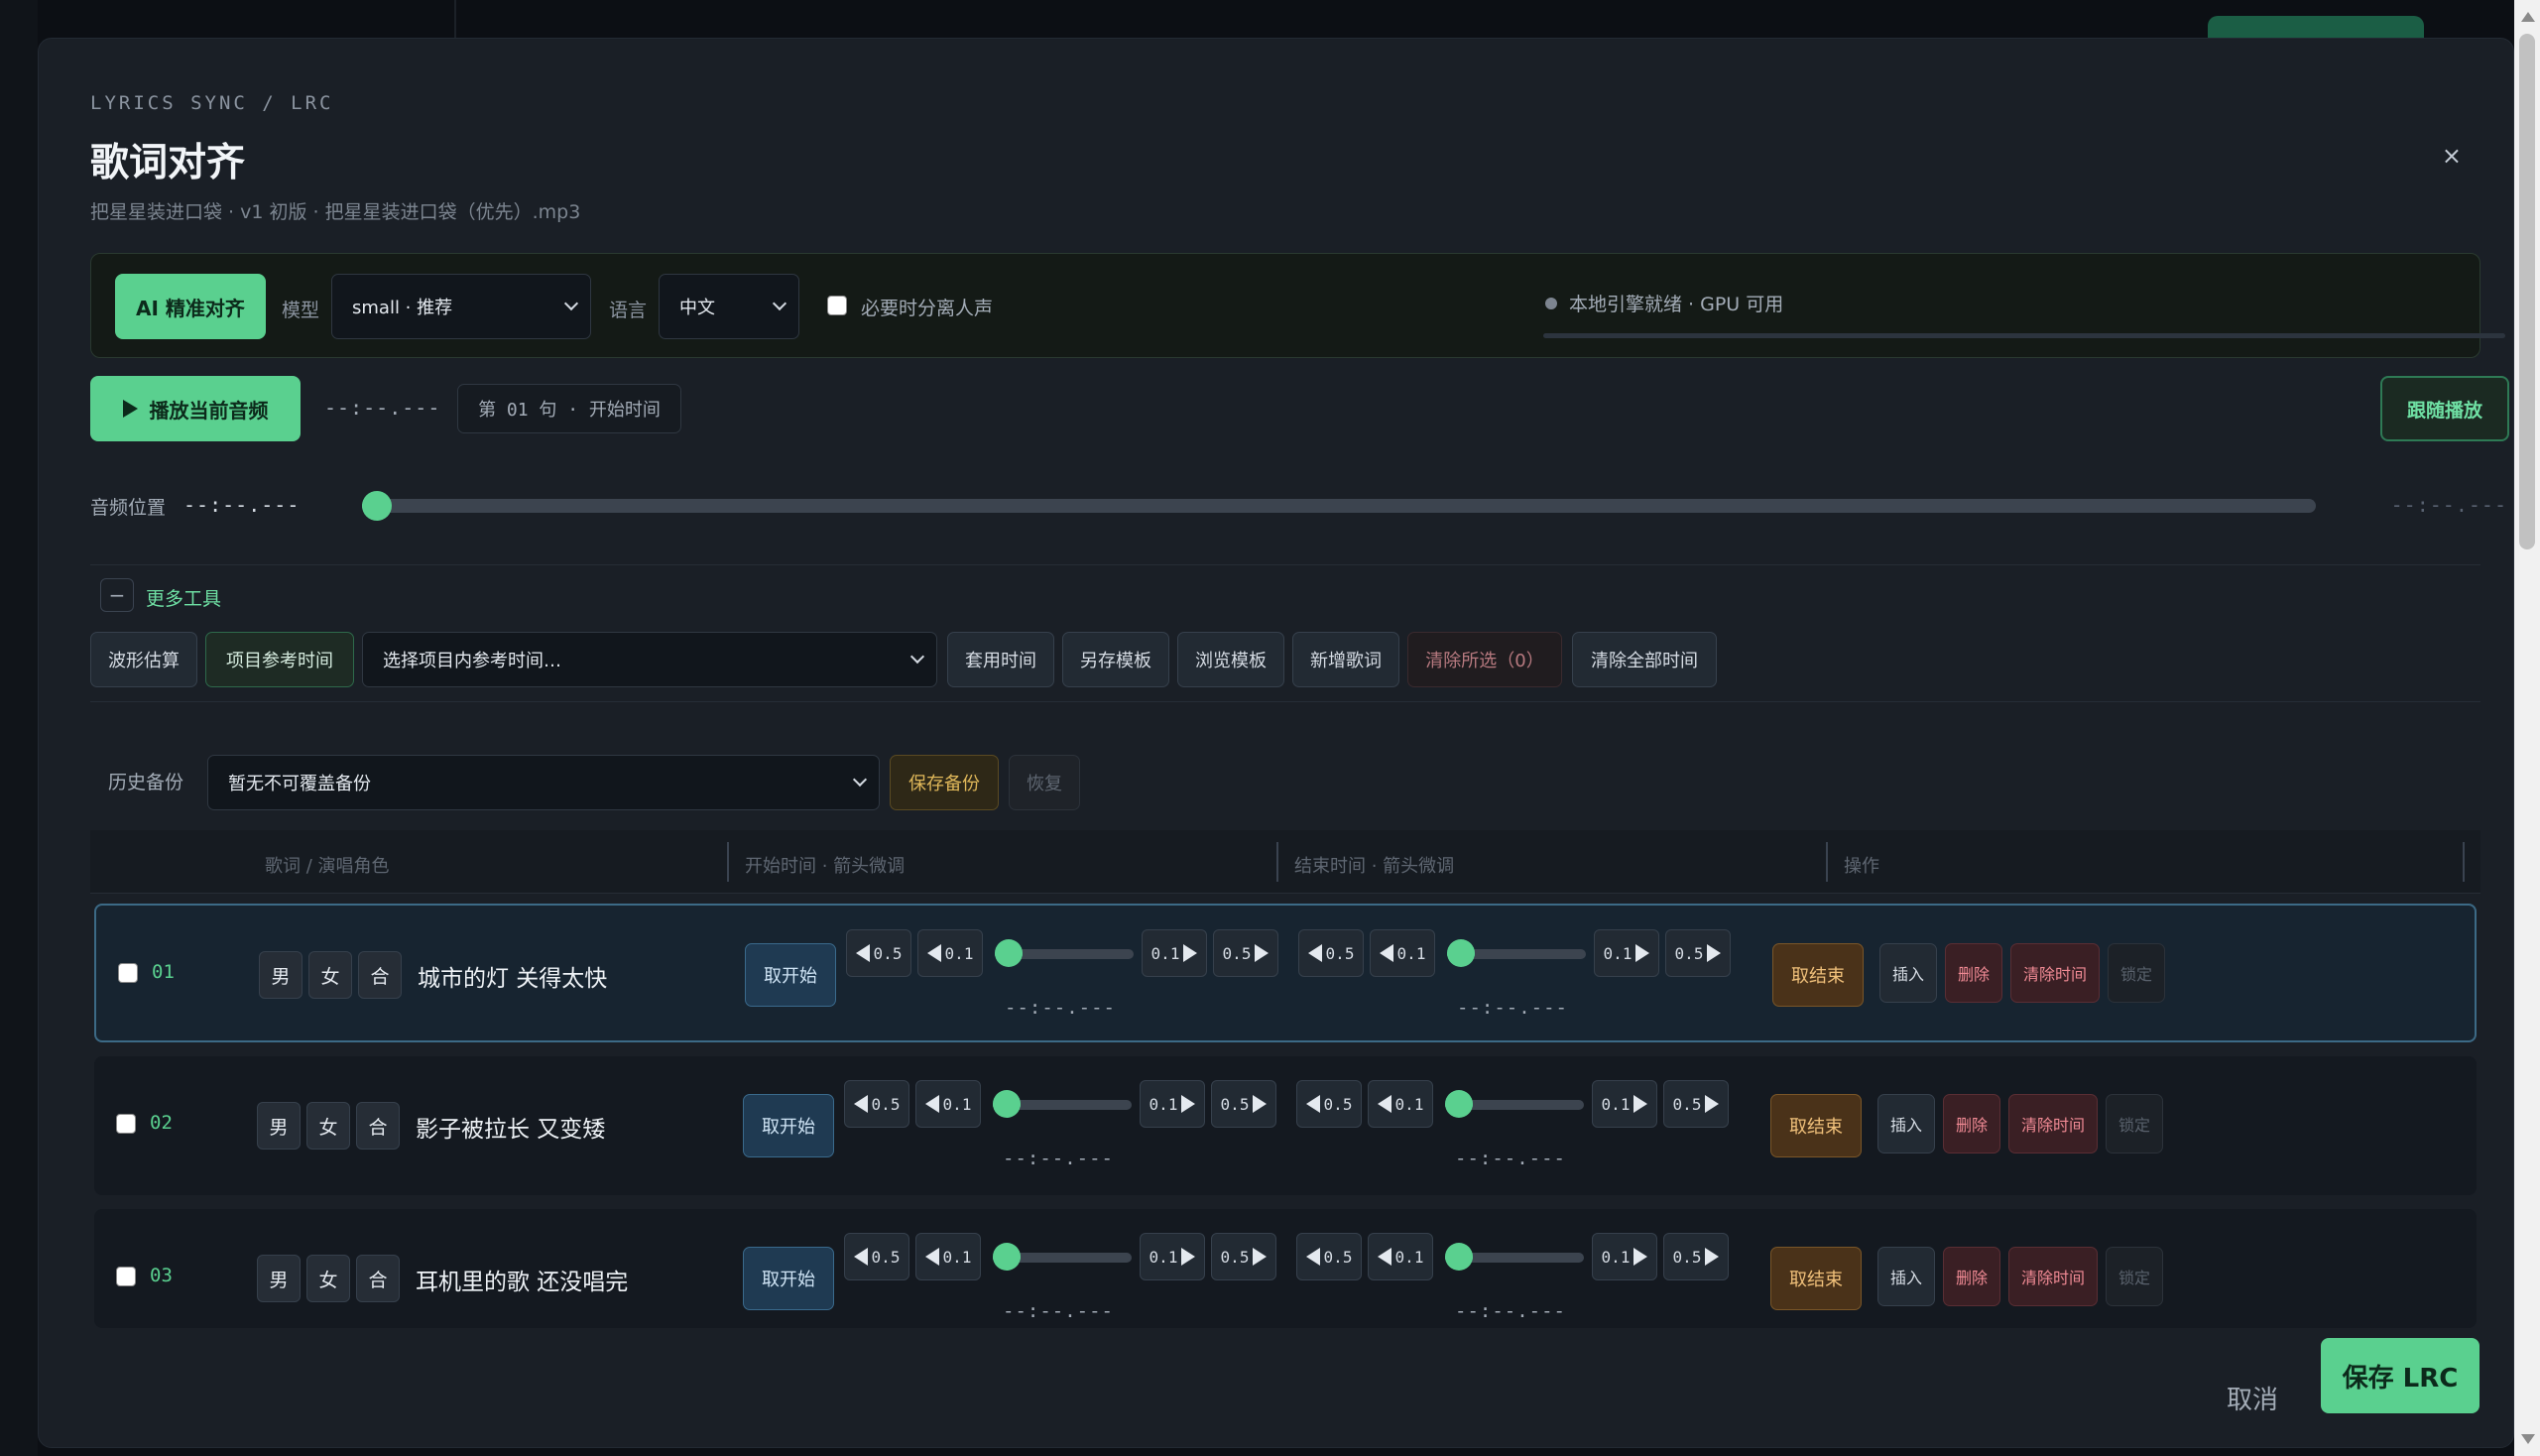 The width and height of the screenshot is (2540, 1456). Describe the element at coordinates (1000, 659) in the screenshot. I see `apply-time-button: 套用时间` at that location.